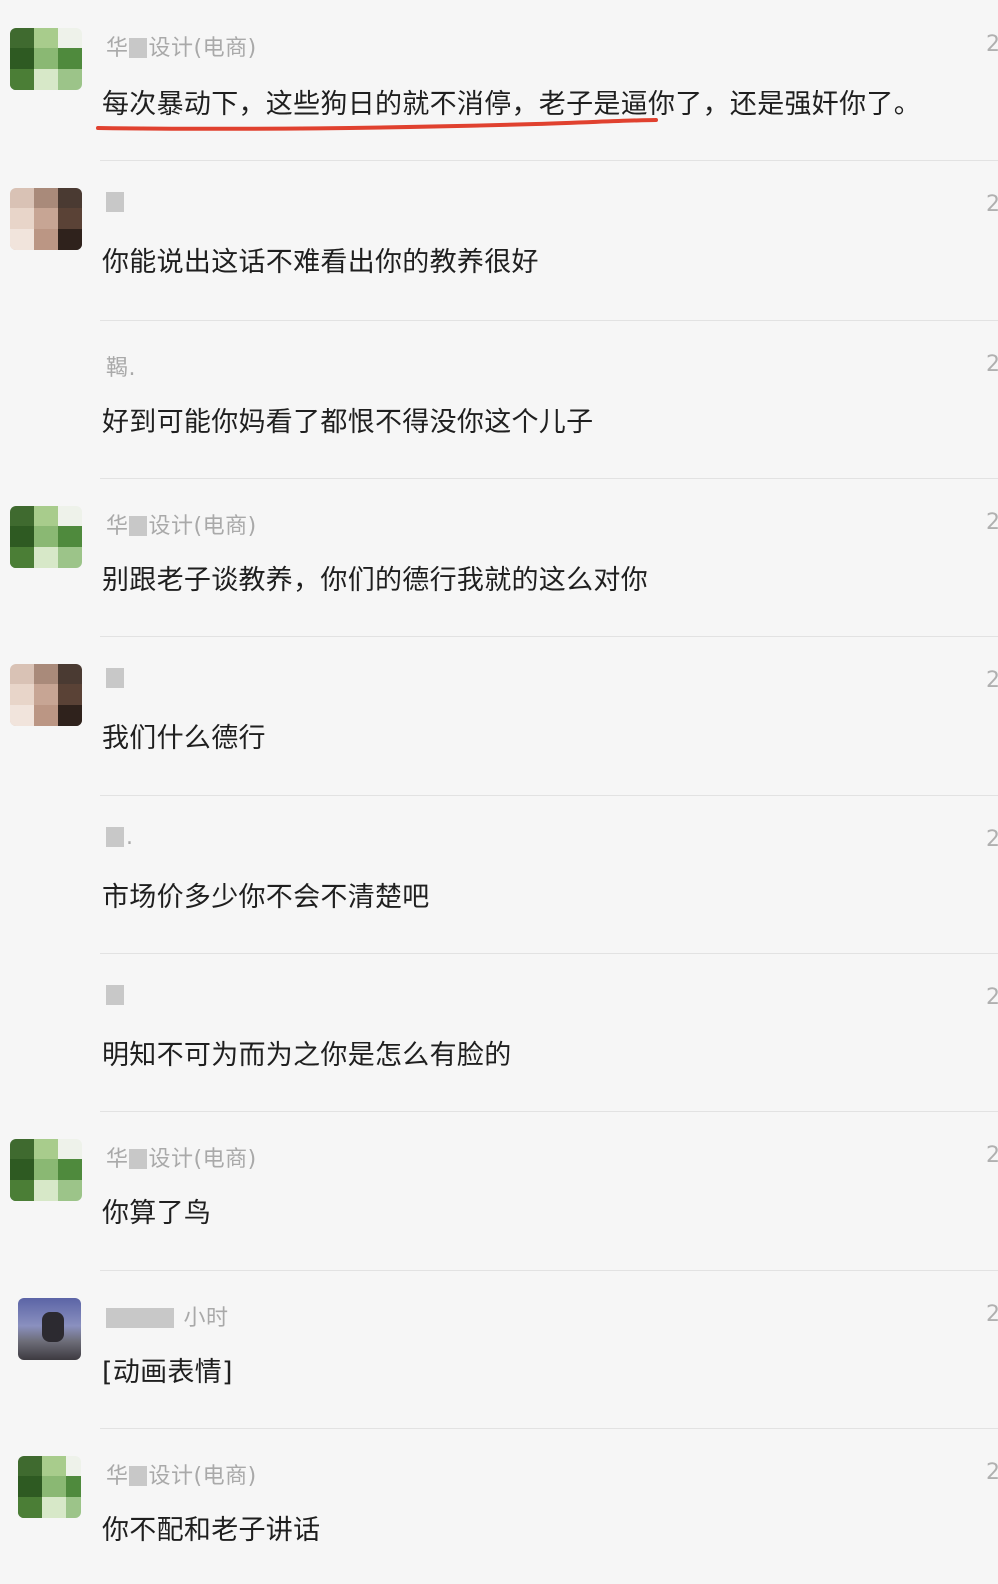  Describe the element at coordinates (206, 1318) in the screenshot. I see `username-suffix: 小时` at that location.